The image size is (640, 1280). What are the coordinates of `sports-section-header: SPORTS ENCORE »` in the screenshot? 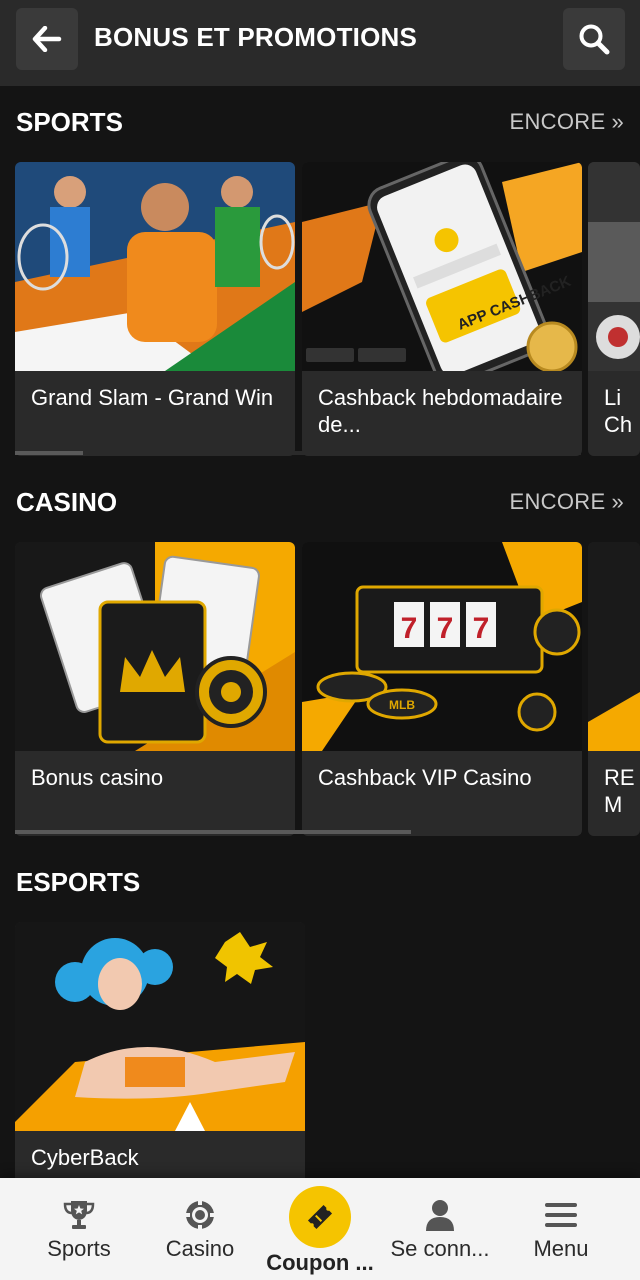 It's located at (320, 122).